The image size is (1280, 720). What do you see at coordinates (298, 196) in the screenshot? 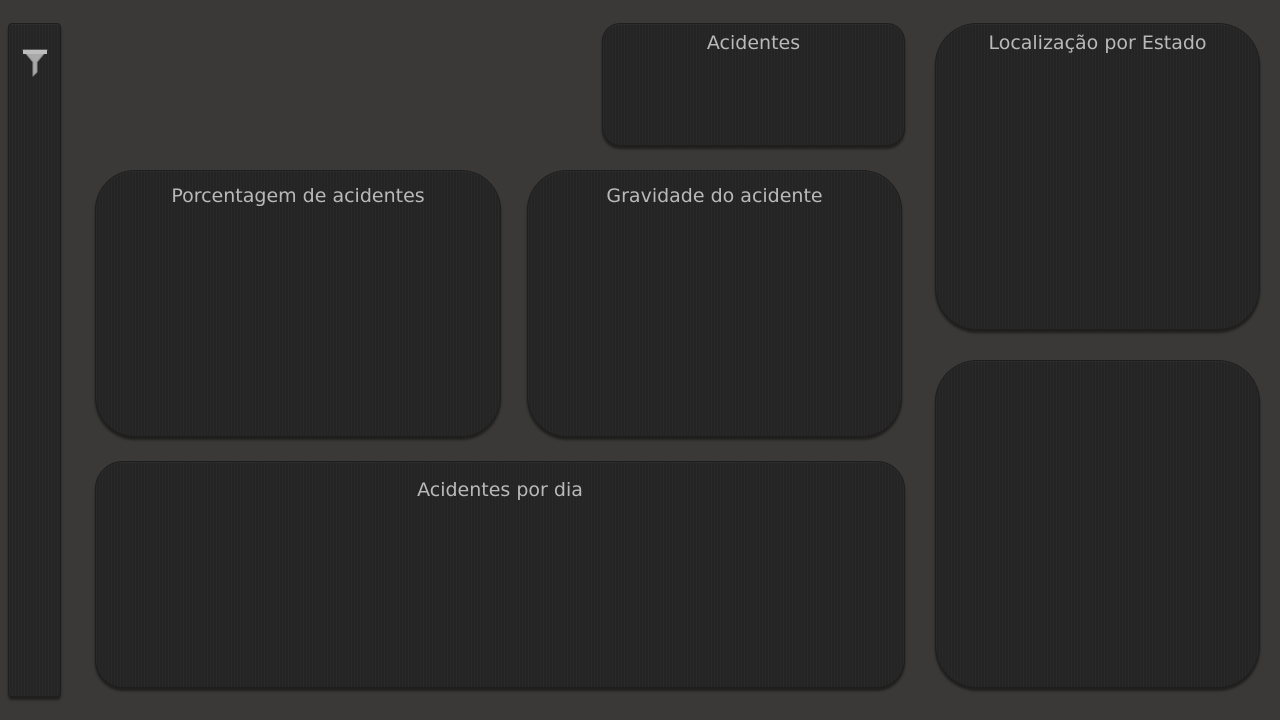
I see `porcentagem-panel-title: Porcentagem de acidentes` at bounding box center [298, 196].